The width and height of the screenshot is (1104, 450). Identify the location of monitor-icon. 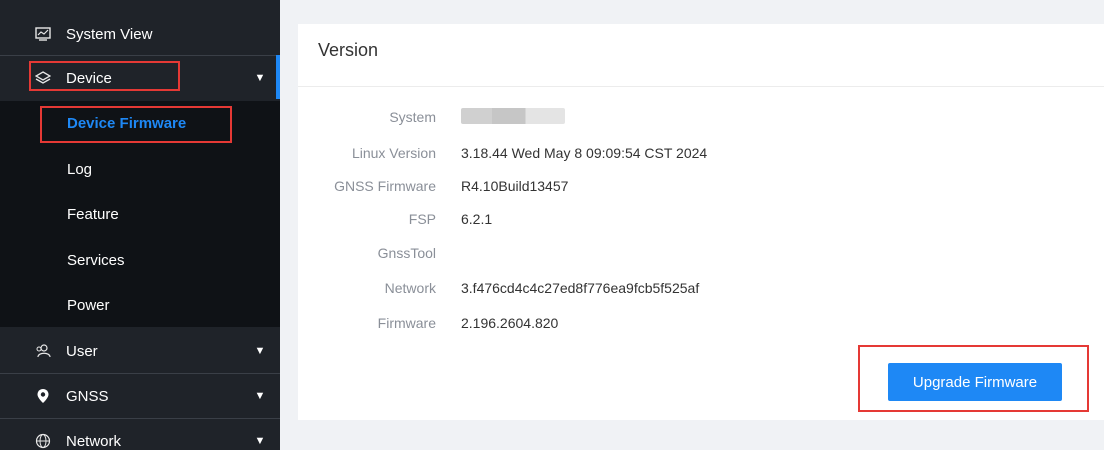
(43, 34).